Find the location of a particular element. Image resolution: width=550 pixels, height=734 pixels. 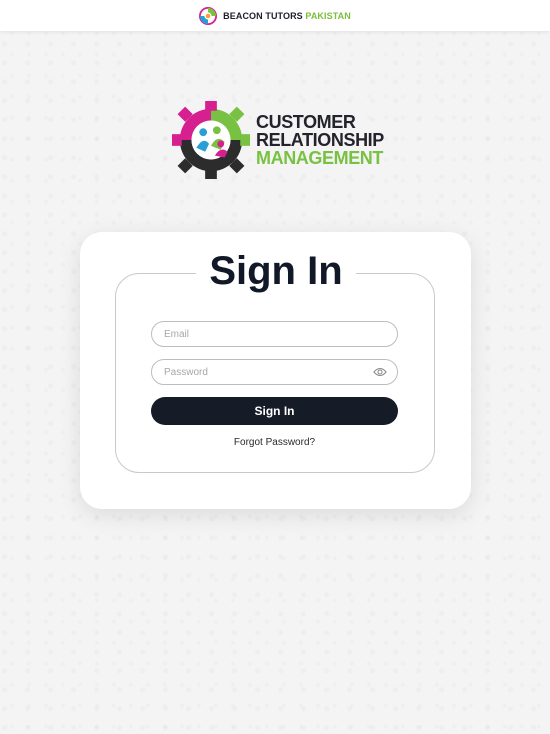

brand-name: BEACON TUTORS PAKISTAN is located at coordinates (287, 16).